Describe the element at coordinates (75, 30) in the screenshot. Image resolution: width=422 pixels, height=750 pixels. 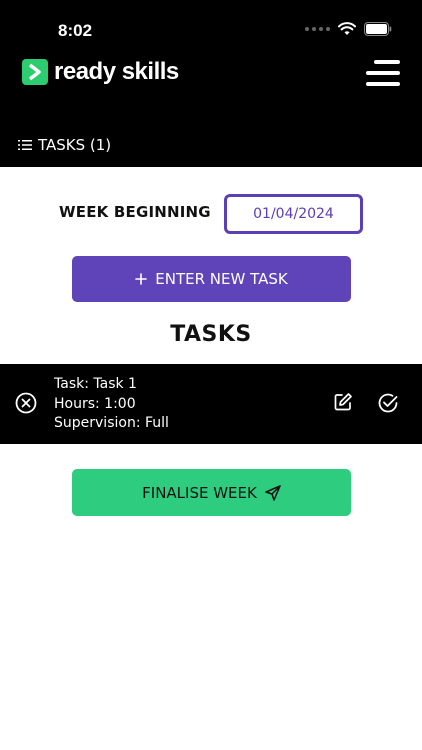
I see `status-time: 8:02` at that location.